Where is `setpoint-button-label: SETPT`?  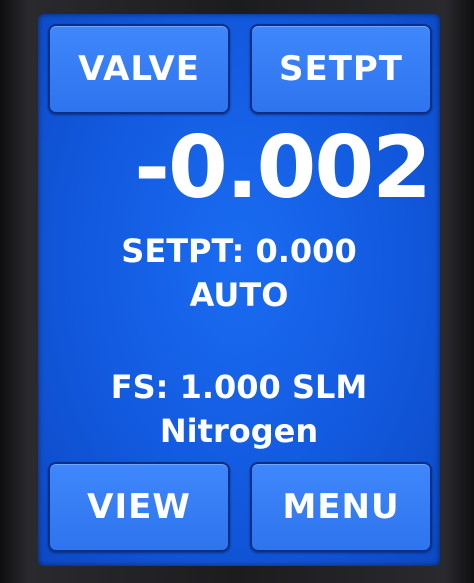 setpoint-button-label: SETPT is located at coordinates (341, 69).